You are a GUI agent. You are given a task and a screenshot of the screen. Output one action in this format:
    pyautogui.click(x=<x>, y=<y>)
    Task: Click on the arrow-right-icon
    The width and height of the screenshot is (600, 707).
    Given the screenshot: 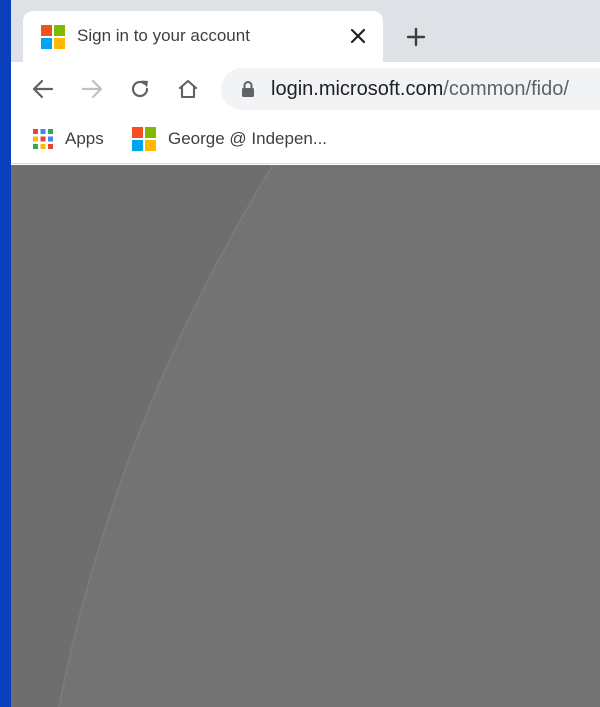 What is the action you would take?
    pyautogui.click(x=92, y=89)
    